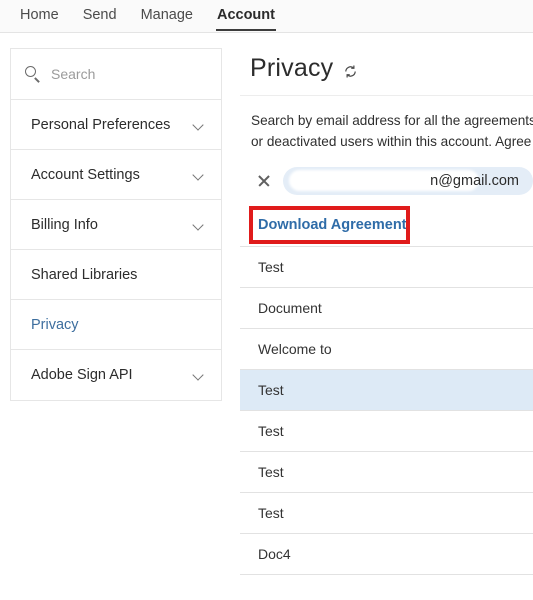  I want to click on sidebar-item-shared-libraries: Shared Libraries, so click(116, 275).